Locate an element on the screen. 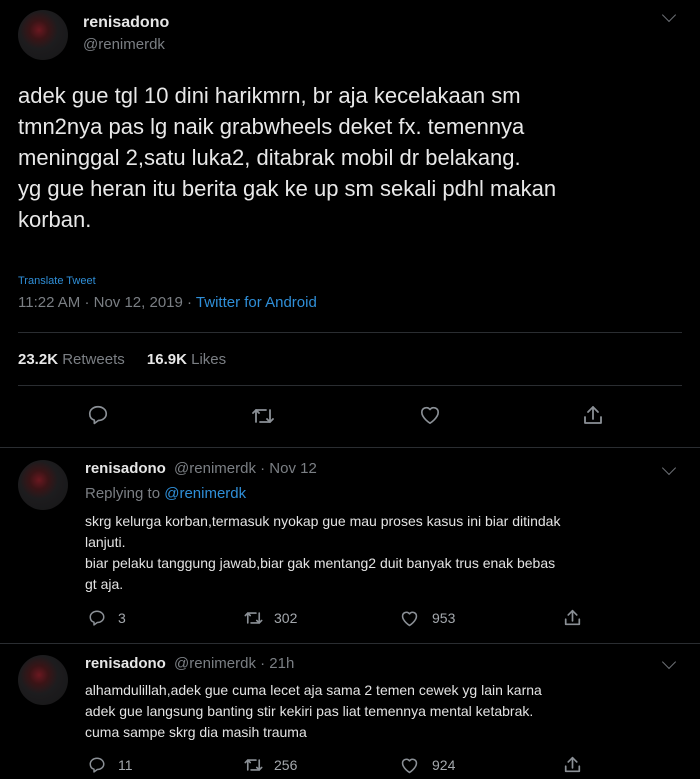 This screenshot has height=779, width=700. reply-header: renisadono @renimerdk · 21h is located at coordinates (189, 663).